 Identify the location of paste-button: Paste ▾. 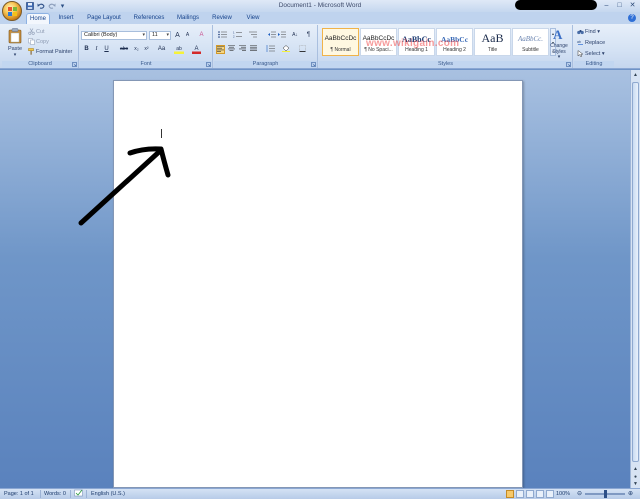
(15, 43).